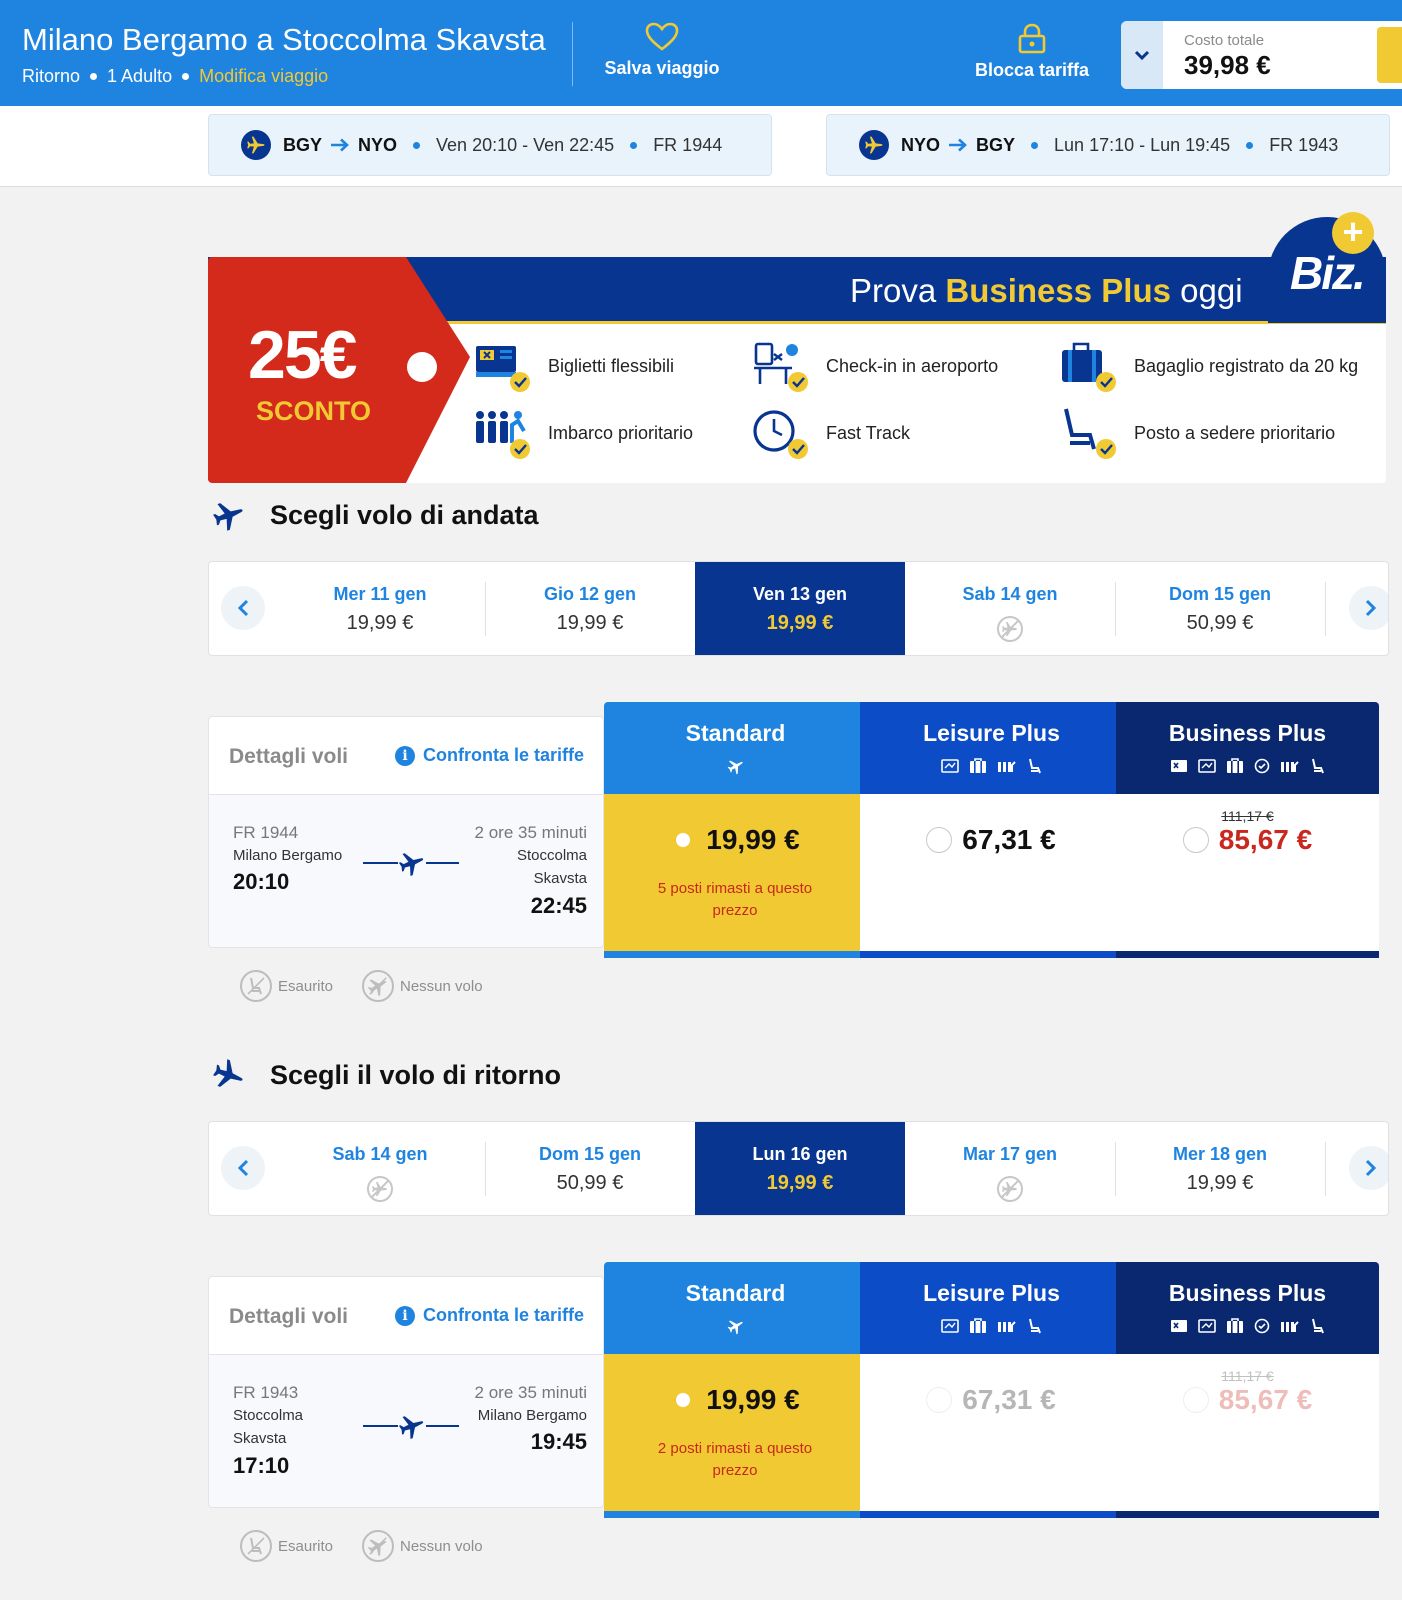 Image resolution: width=1402 pixels, height=1600 pixels. Describe the element at coordinates (1220, 1168) in the screenshot. I see `date-option: Mer 18 gen 19,99 €` at that location.